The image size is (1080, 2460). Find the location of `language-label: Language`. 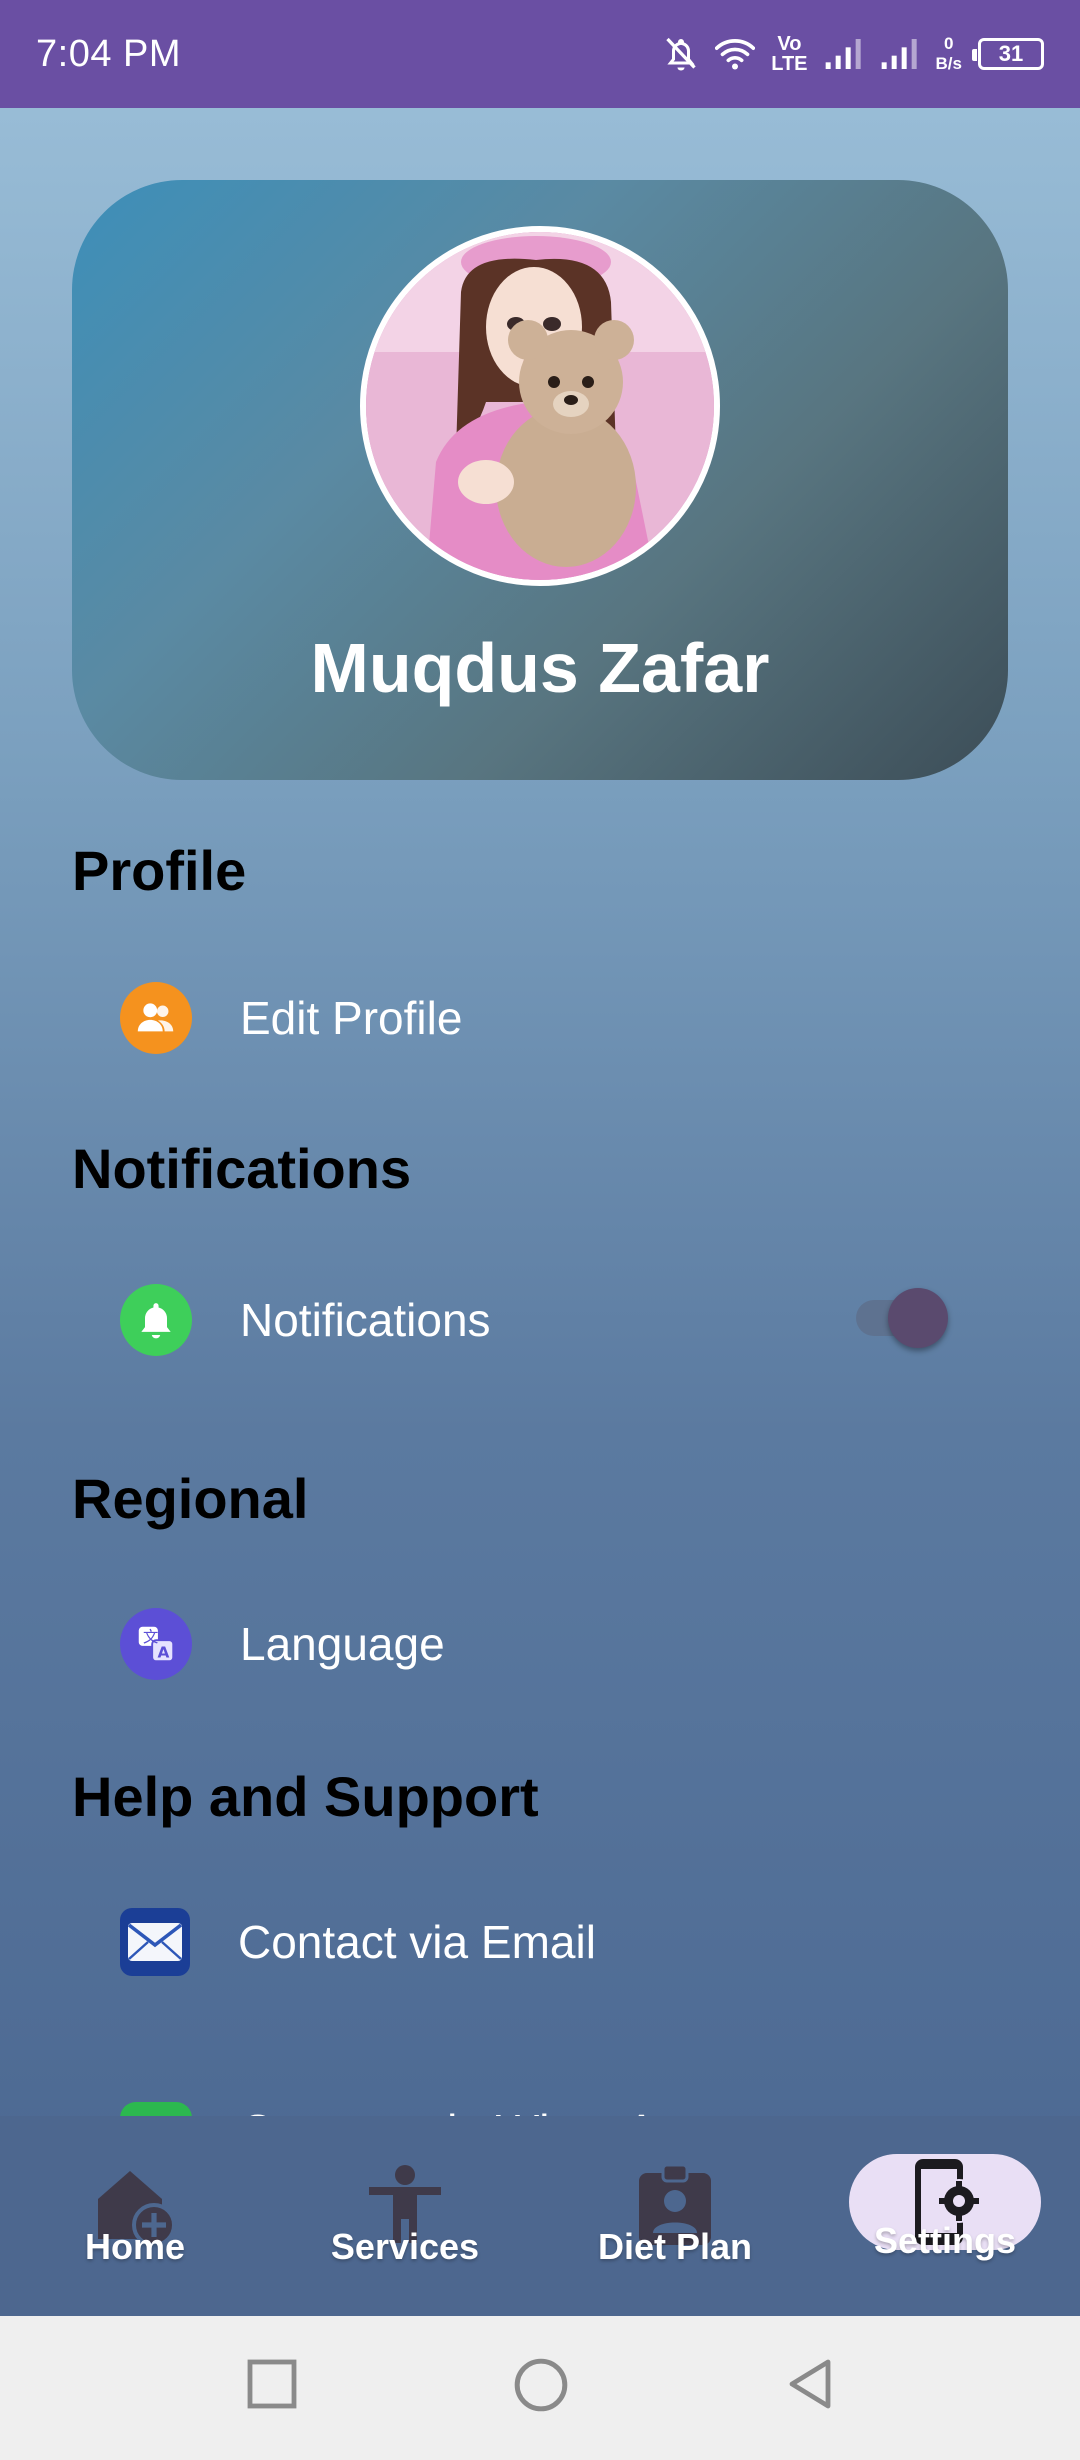

language-label: Language is located at coordinates (342, 1644).